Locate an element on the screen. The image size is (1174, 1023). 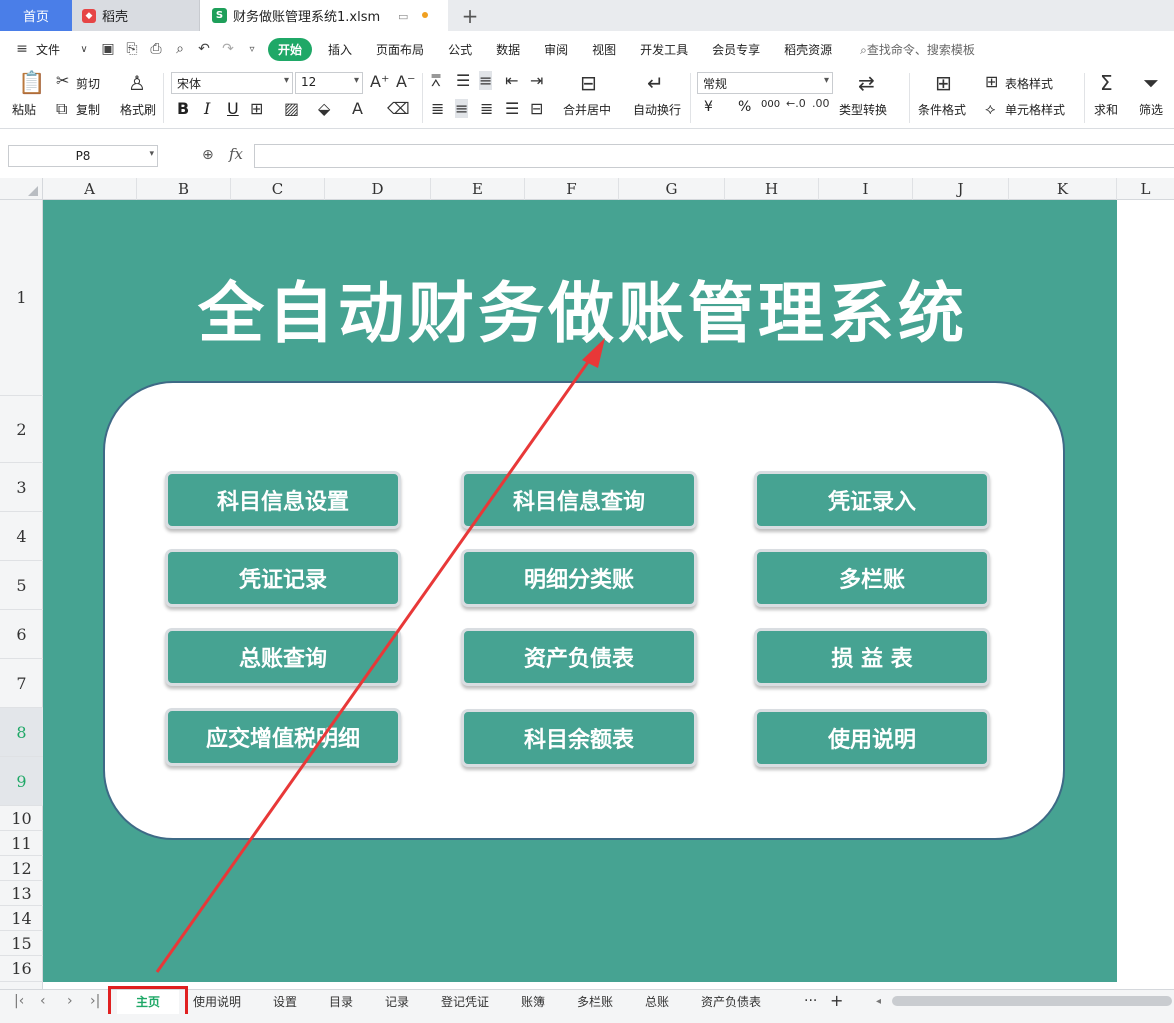
sum-button: 求和 is located at coordinates (1106, 109).